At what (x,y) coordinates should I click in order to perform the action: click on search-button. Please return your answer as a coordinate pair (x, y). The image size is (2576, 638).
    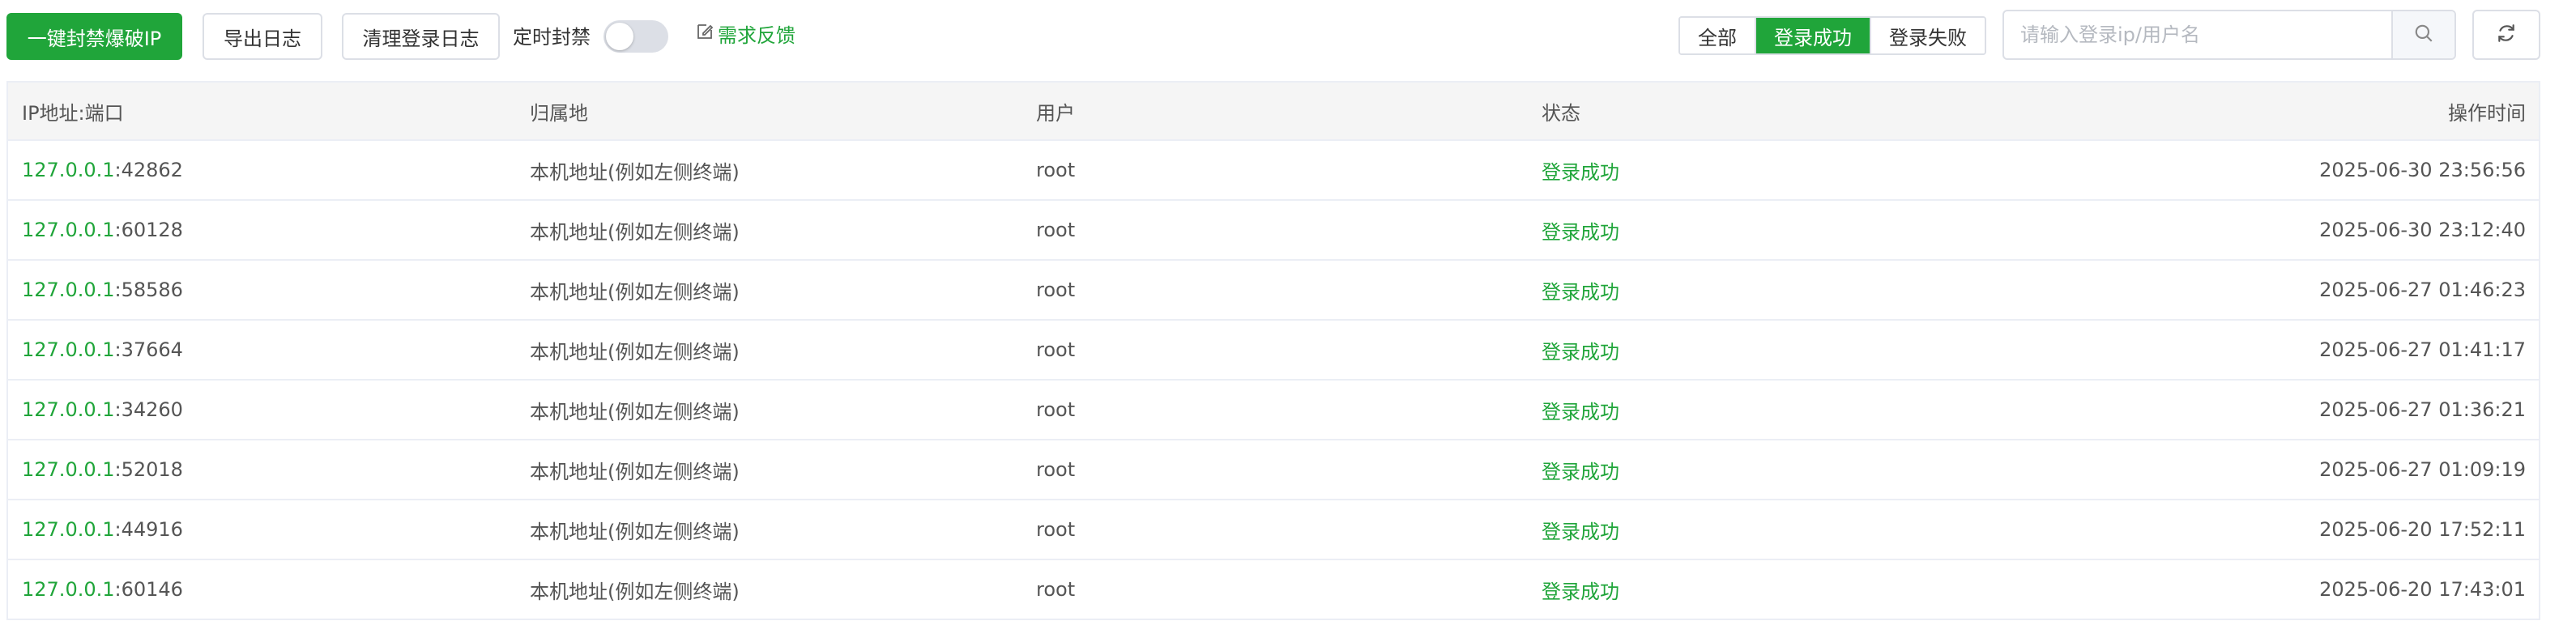
    Looking at the image, I should click on (2422, 34).